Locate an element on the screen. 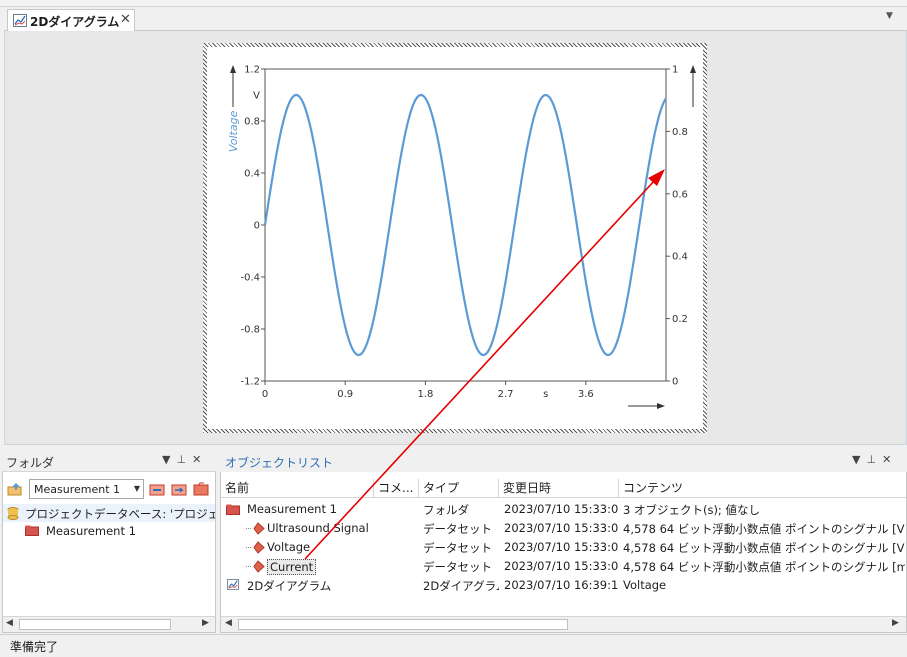 The width and height of the screenshot is (907, 657). y2-tick-label: 0.8 is located at coordinates (680, 132).